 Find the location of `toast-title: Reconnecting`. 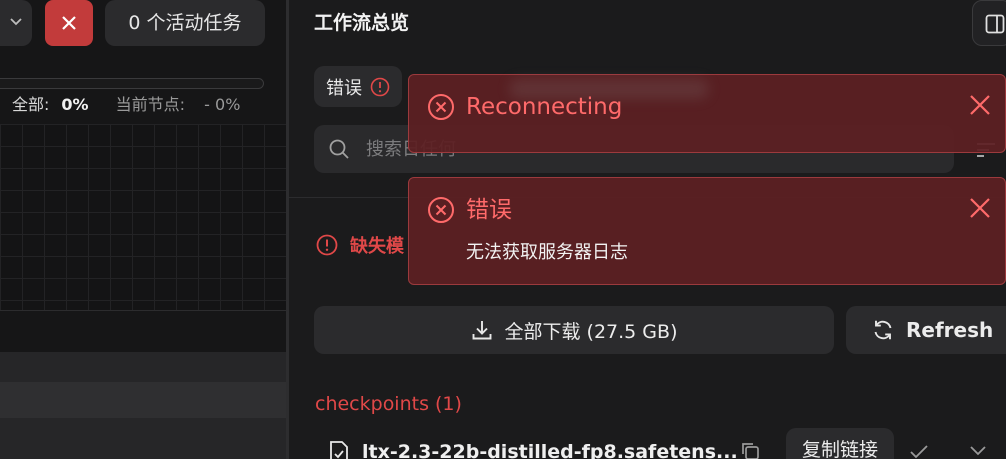

toast-title: Reconnecting is located at coordinates (544, 107).